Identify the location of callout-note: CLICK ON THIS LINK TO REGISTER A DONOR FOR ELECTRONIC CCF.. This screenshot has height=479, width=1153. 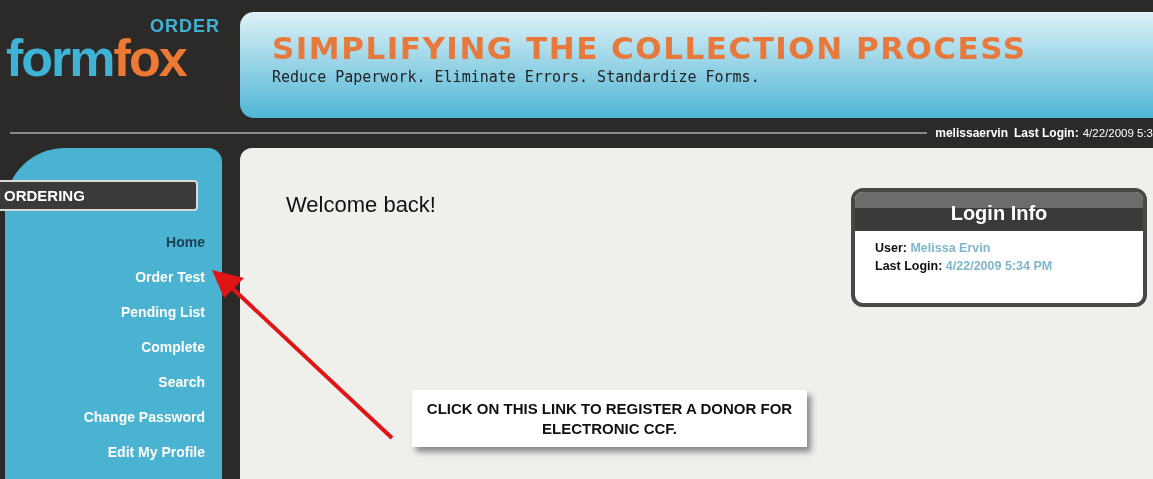
(609, 418).